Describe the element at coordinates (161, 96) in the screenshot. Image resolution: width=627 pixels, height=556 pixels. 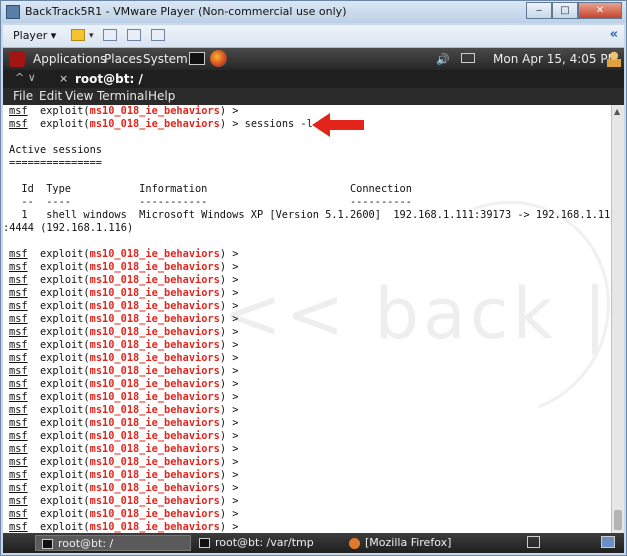
I see `menu-help: Help` at that location.